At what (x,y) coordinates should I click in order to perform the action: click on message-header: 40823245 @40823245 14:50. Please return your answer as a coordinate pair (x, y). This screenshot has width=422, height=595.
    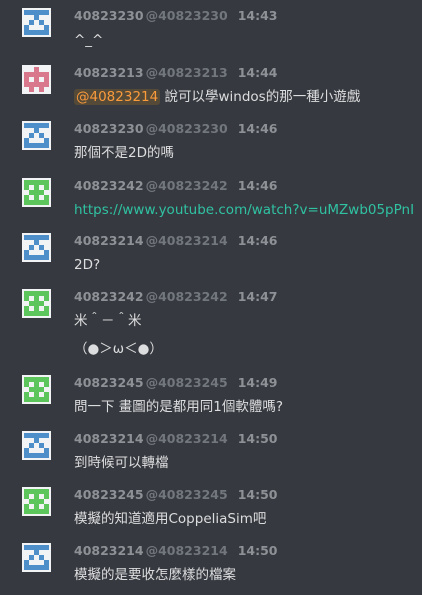
    Looking at the image, I should click on (175, 495).